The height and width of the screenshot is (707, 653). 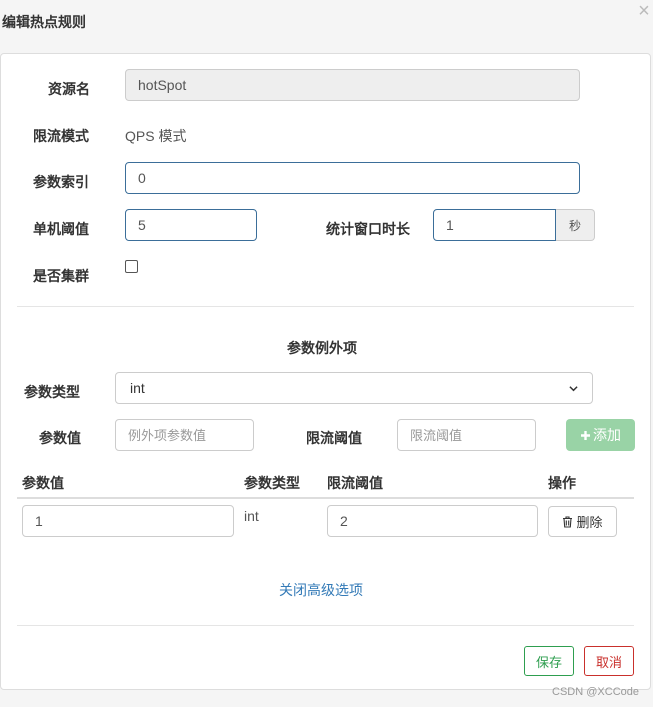 What do you see at coordinates (575, 225) in the screenshot?
I see `window-unit: 秒` at bounding box center [575, 225].